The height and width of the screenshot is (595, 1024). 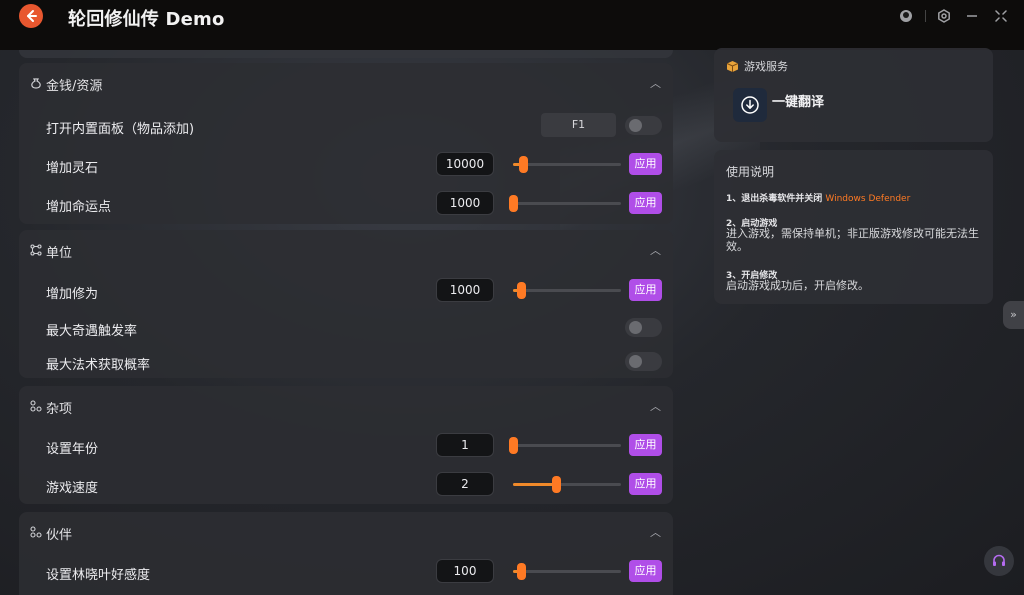 I want to click on row-label: 增加灵石, so click(x=72, y=168).